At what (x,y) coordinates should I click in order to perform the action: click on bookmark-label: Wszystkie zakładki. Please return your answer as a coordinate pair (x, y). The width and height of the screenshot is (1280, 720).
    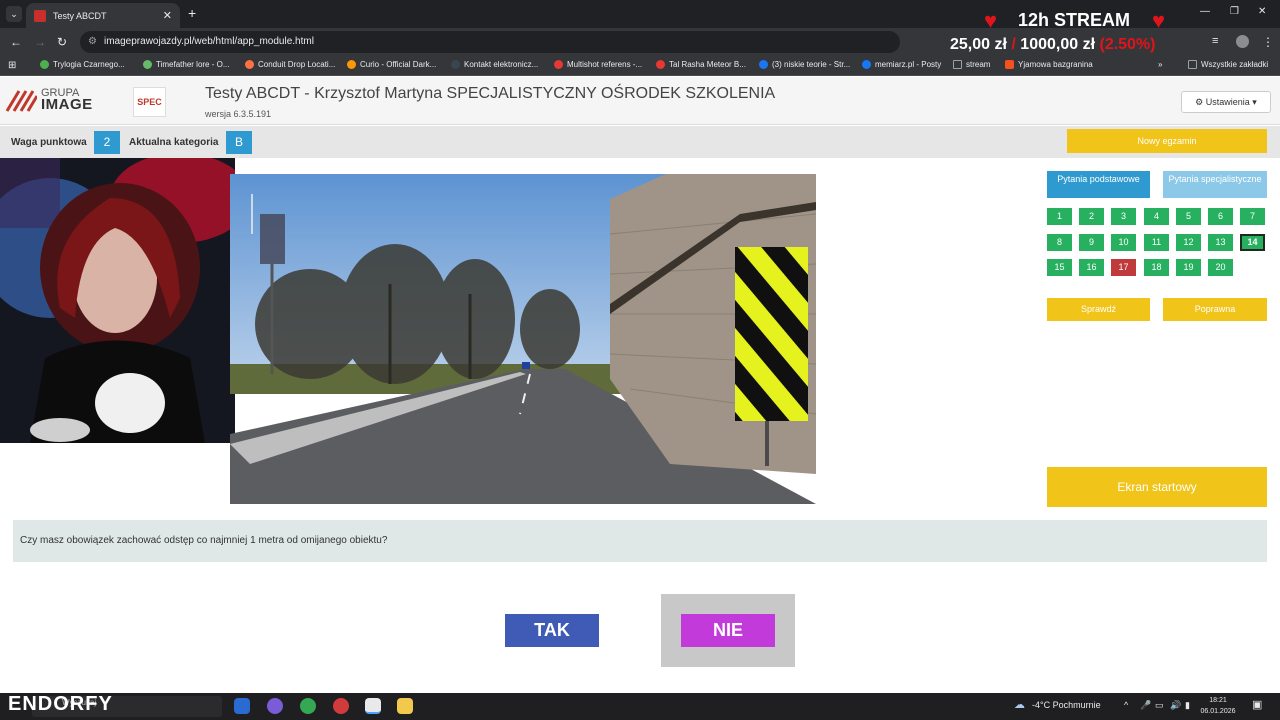
    Looking at the image, I should click on (1235, 64).